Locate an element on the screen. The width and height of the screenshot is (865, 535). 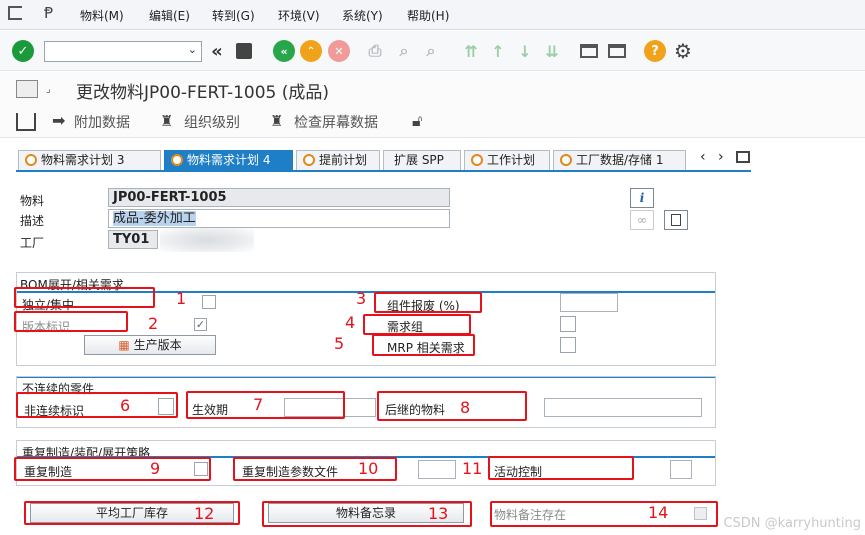
watermark: CSDN @karryhunting is located at coordinates (792, 523).